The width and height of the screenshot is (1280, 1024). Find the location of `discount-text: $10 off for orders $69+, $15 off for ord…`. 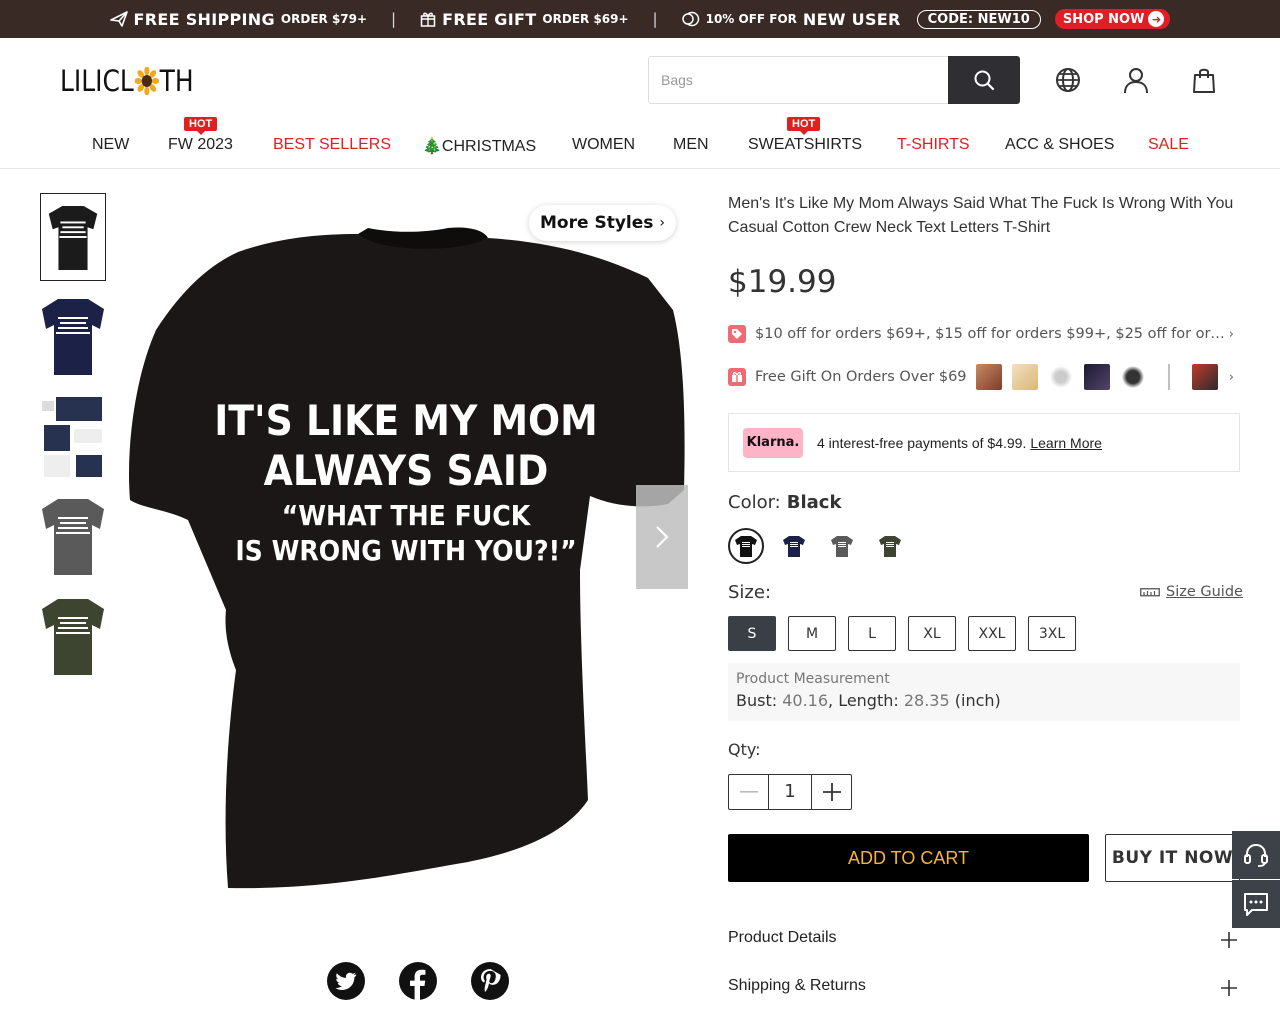

discount-text: $10 off for orders $69+, $15 off for ord… is located at coordinates (990, 334).